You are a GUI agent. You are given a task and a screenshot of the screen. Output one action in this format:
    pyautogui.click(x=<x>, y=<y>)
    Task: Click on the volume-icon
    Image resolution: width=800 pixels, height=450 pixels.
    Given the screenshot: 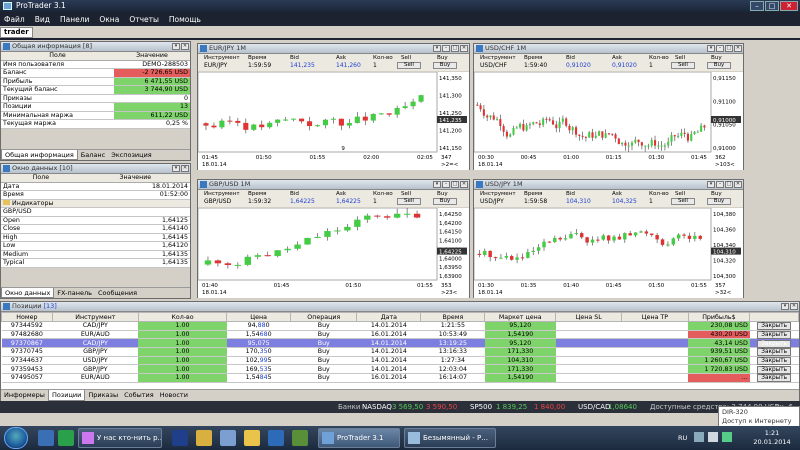 What is the action you would take?
    pyautogui.click(x=713, y=437)
    